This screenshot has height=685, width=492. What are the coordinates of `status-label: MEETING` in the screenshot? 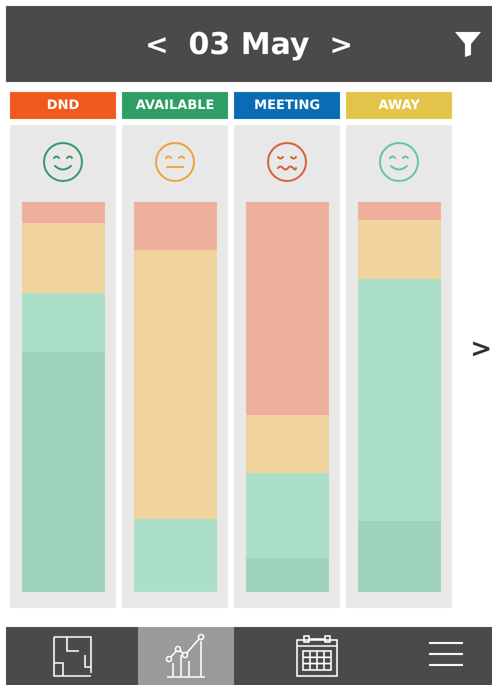 It's located at (287, 105).